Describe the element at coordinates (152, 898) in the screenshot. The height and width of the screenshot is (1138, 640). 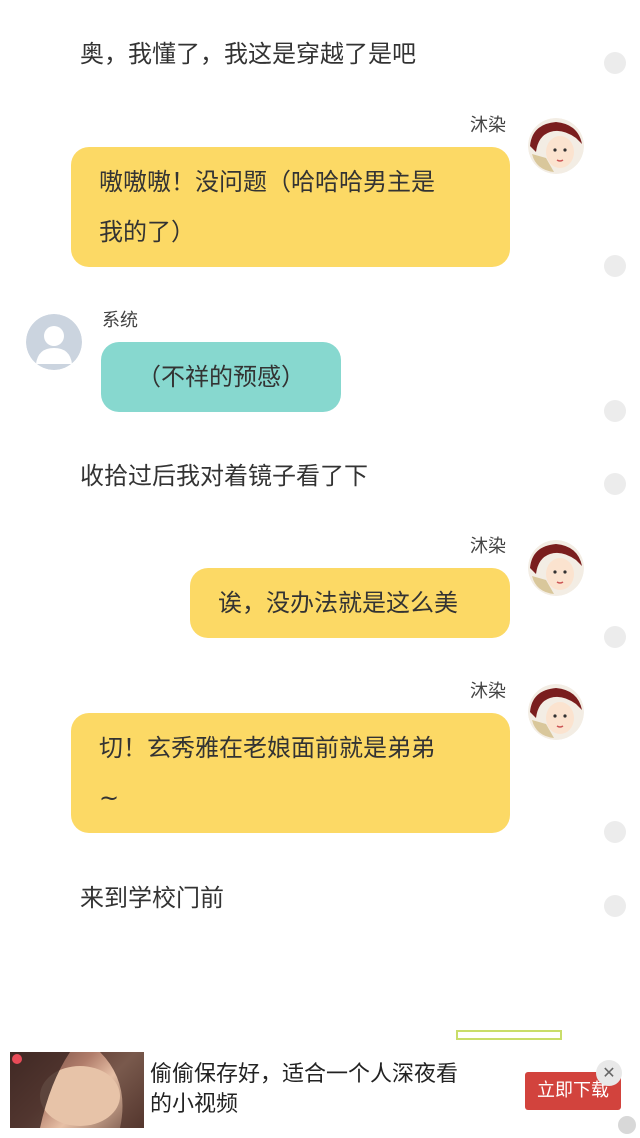
I see `narration-text: 来到学校门前` at that location.